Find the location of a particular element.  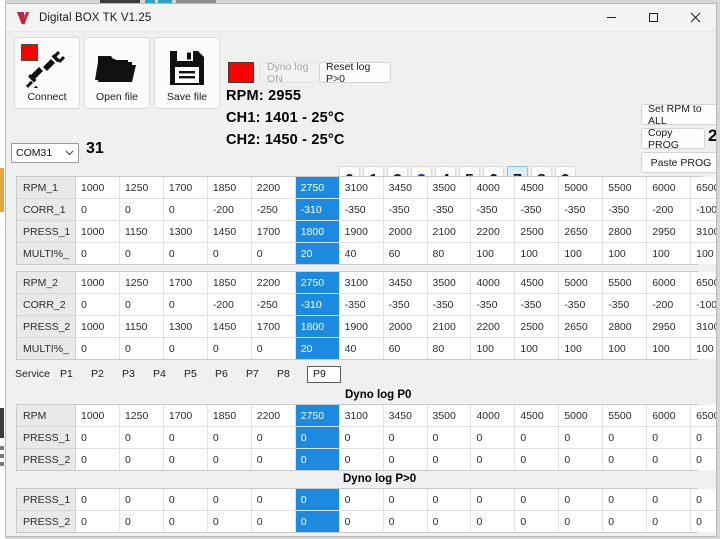

save-file-button: Save file is located at coordinates (187, 73).